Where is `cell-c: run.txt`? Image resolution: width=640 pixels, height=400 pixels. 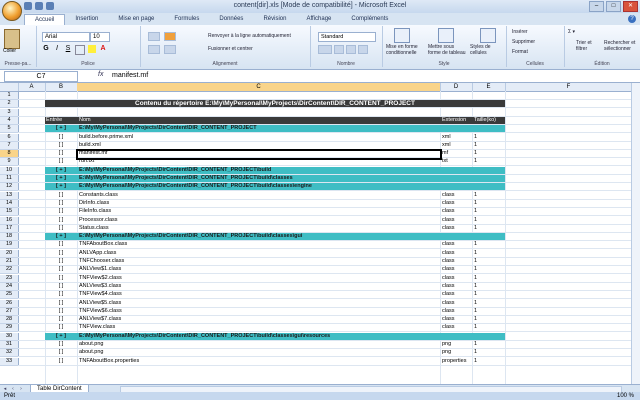
cell-c: run.txt is located at coordinates (259, 161).